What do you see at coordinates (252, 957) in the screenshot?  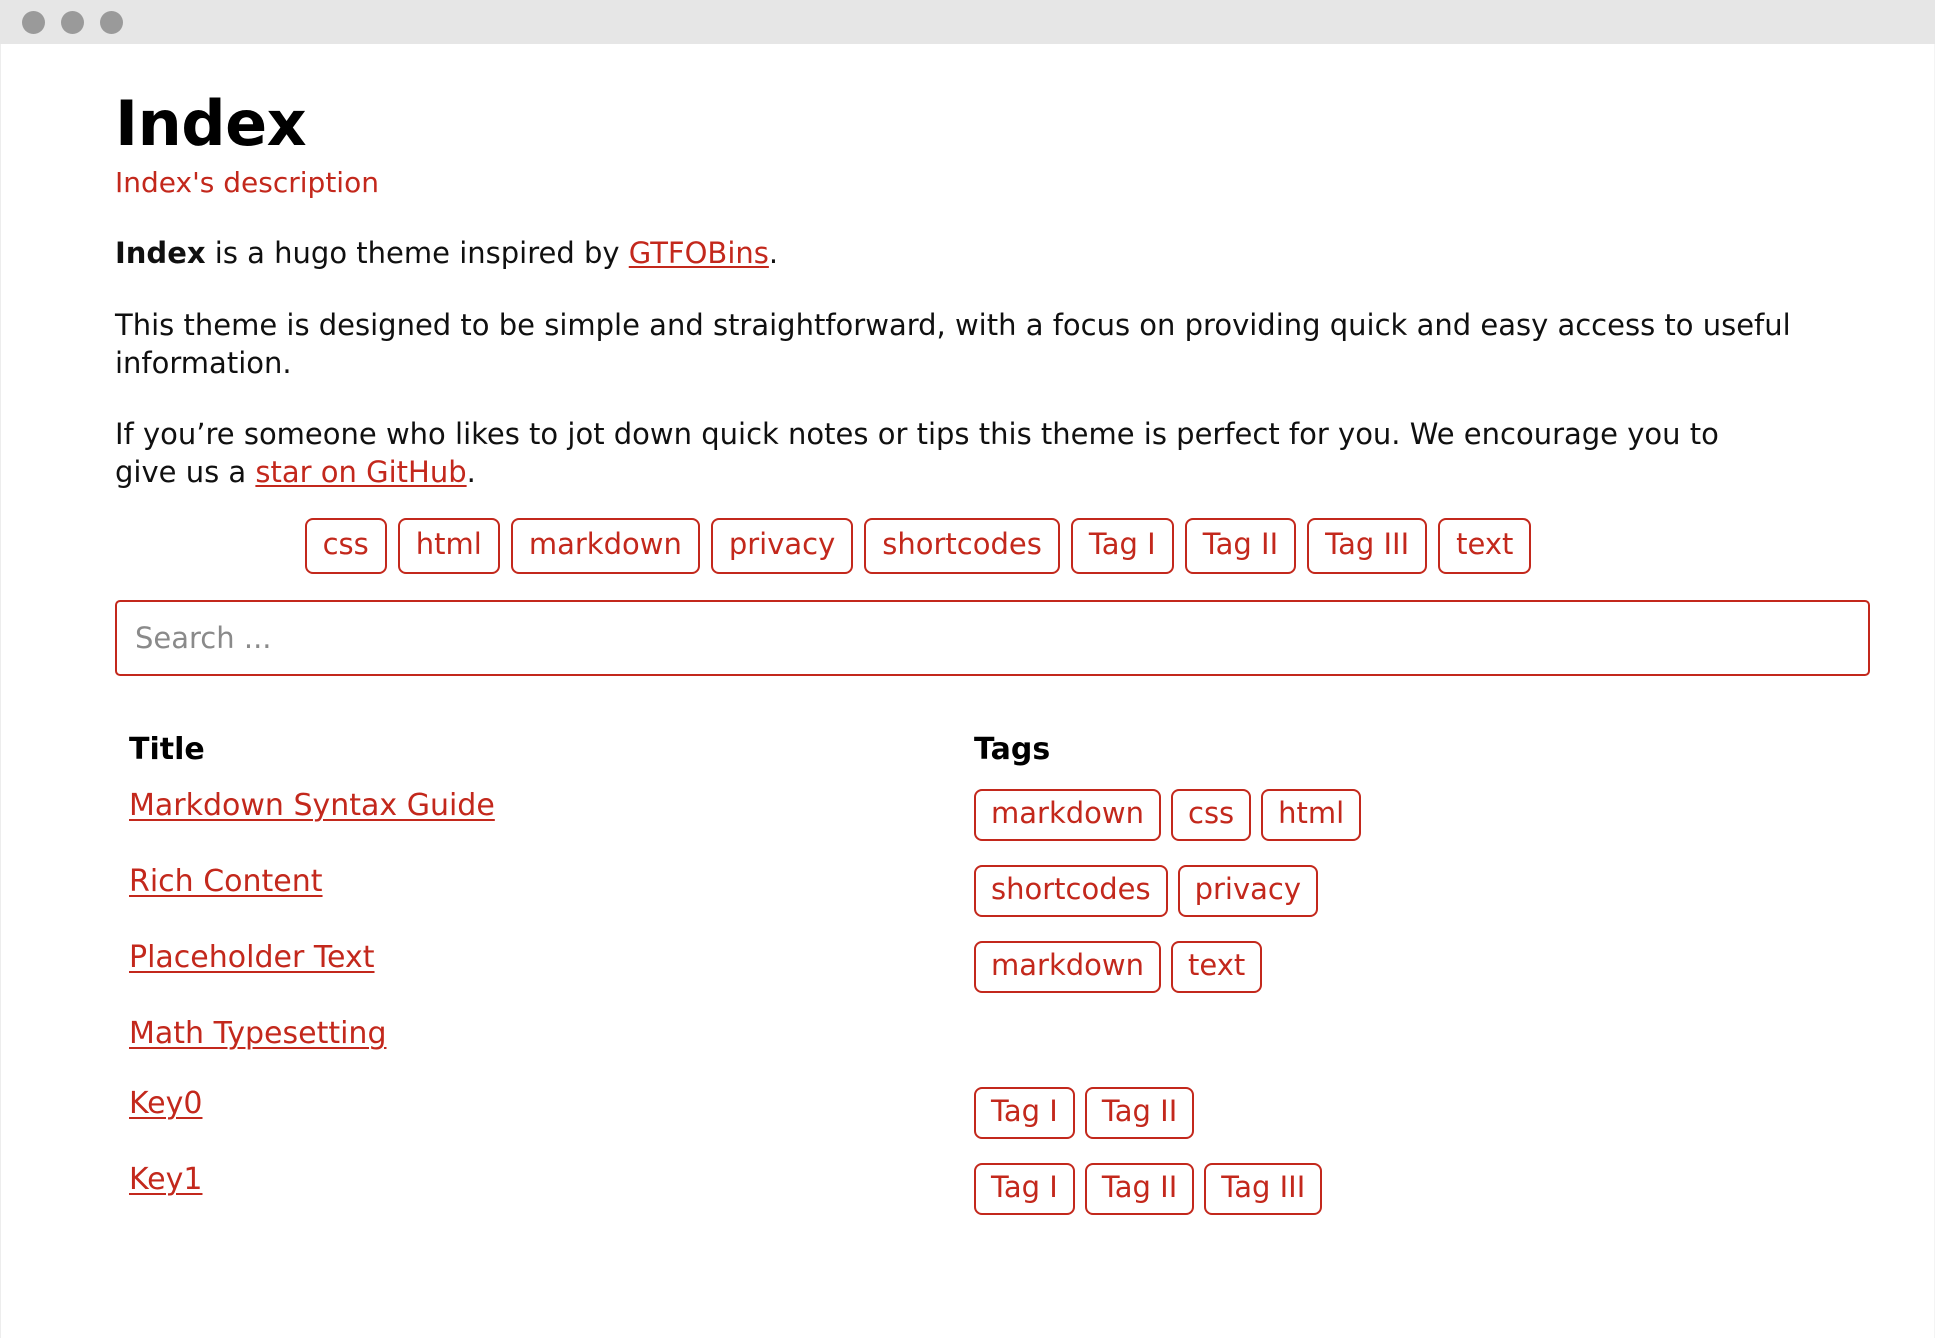 I see `row-title-link: Placeholder Text` at bounding box center [252, 957].